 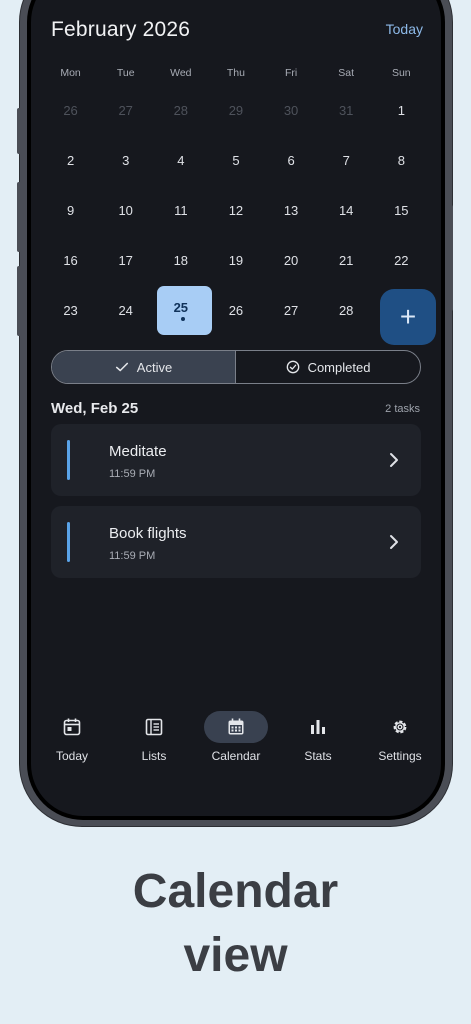 I want to click on calendar-day: 20, so click(x=291, y=260).